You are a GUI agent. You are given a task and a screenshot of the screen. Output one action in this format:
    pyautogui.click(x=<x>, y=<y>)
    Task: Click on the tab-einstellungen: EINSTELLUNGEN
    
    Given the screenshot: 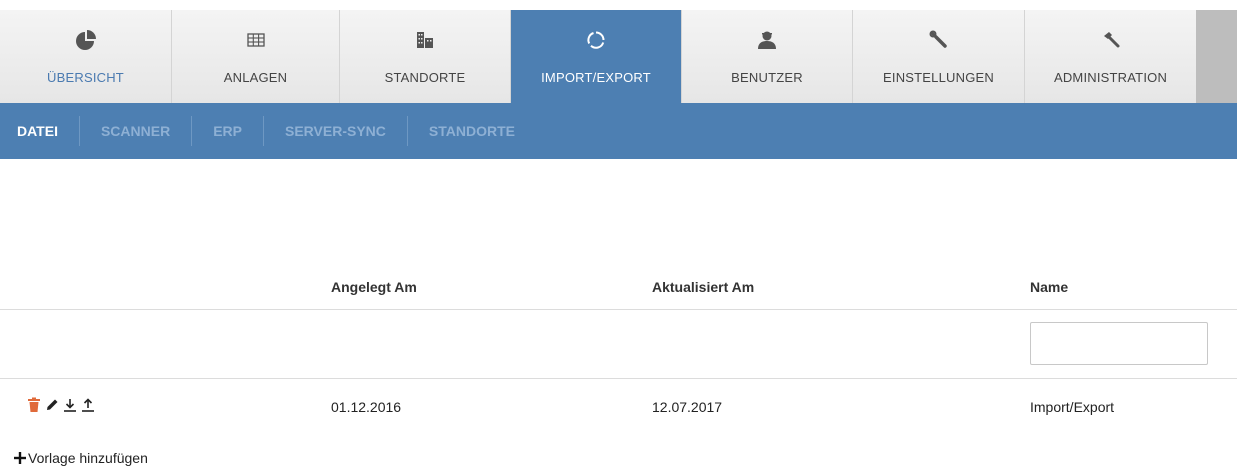 What is the action you would take?
    pyautogui.click(x=939, y=56)
    